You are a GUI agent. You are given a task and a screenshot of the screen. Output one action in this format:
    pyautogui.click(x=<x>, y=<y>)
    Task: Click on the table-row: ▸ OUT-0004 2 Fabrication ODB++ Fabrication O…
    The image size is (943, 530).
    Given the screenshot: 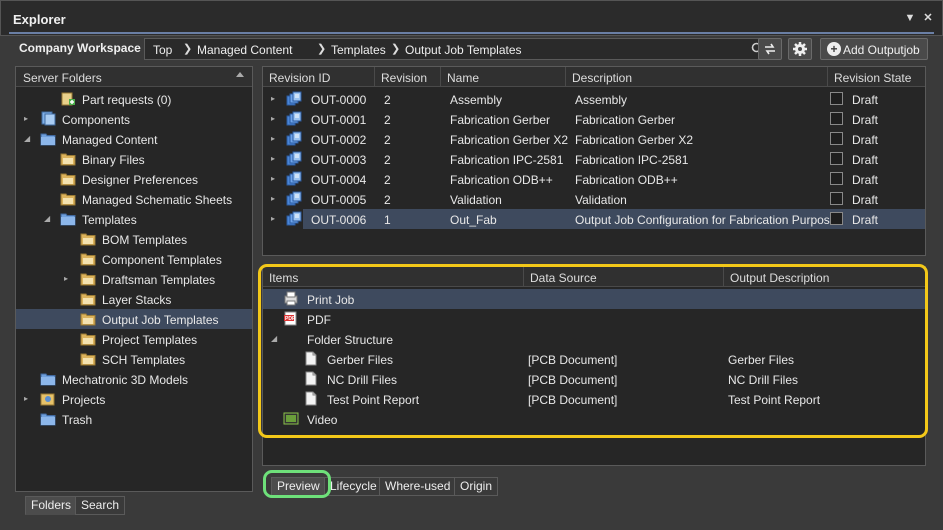 What is the action you would take?
    pyautogui.click(x=594, y=179)
    